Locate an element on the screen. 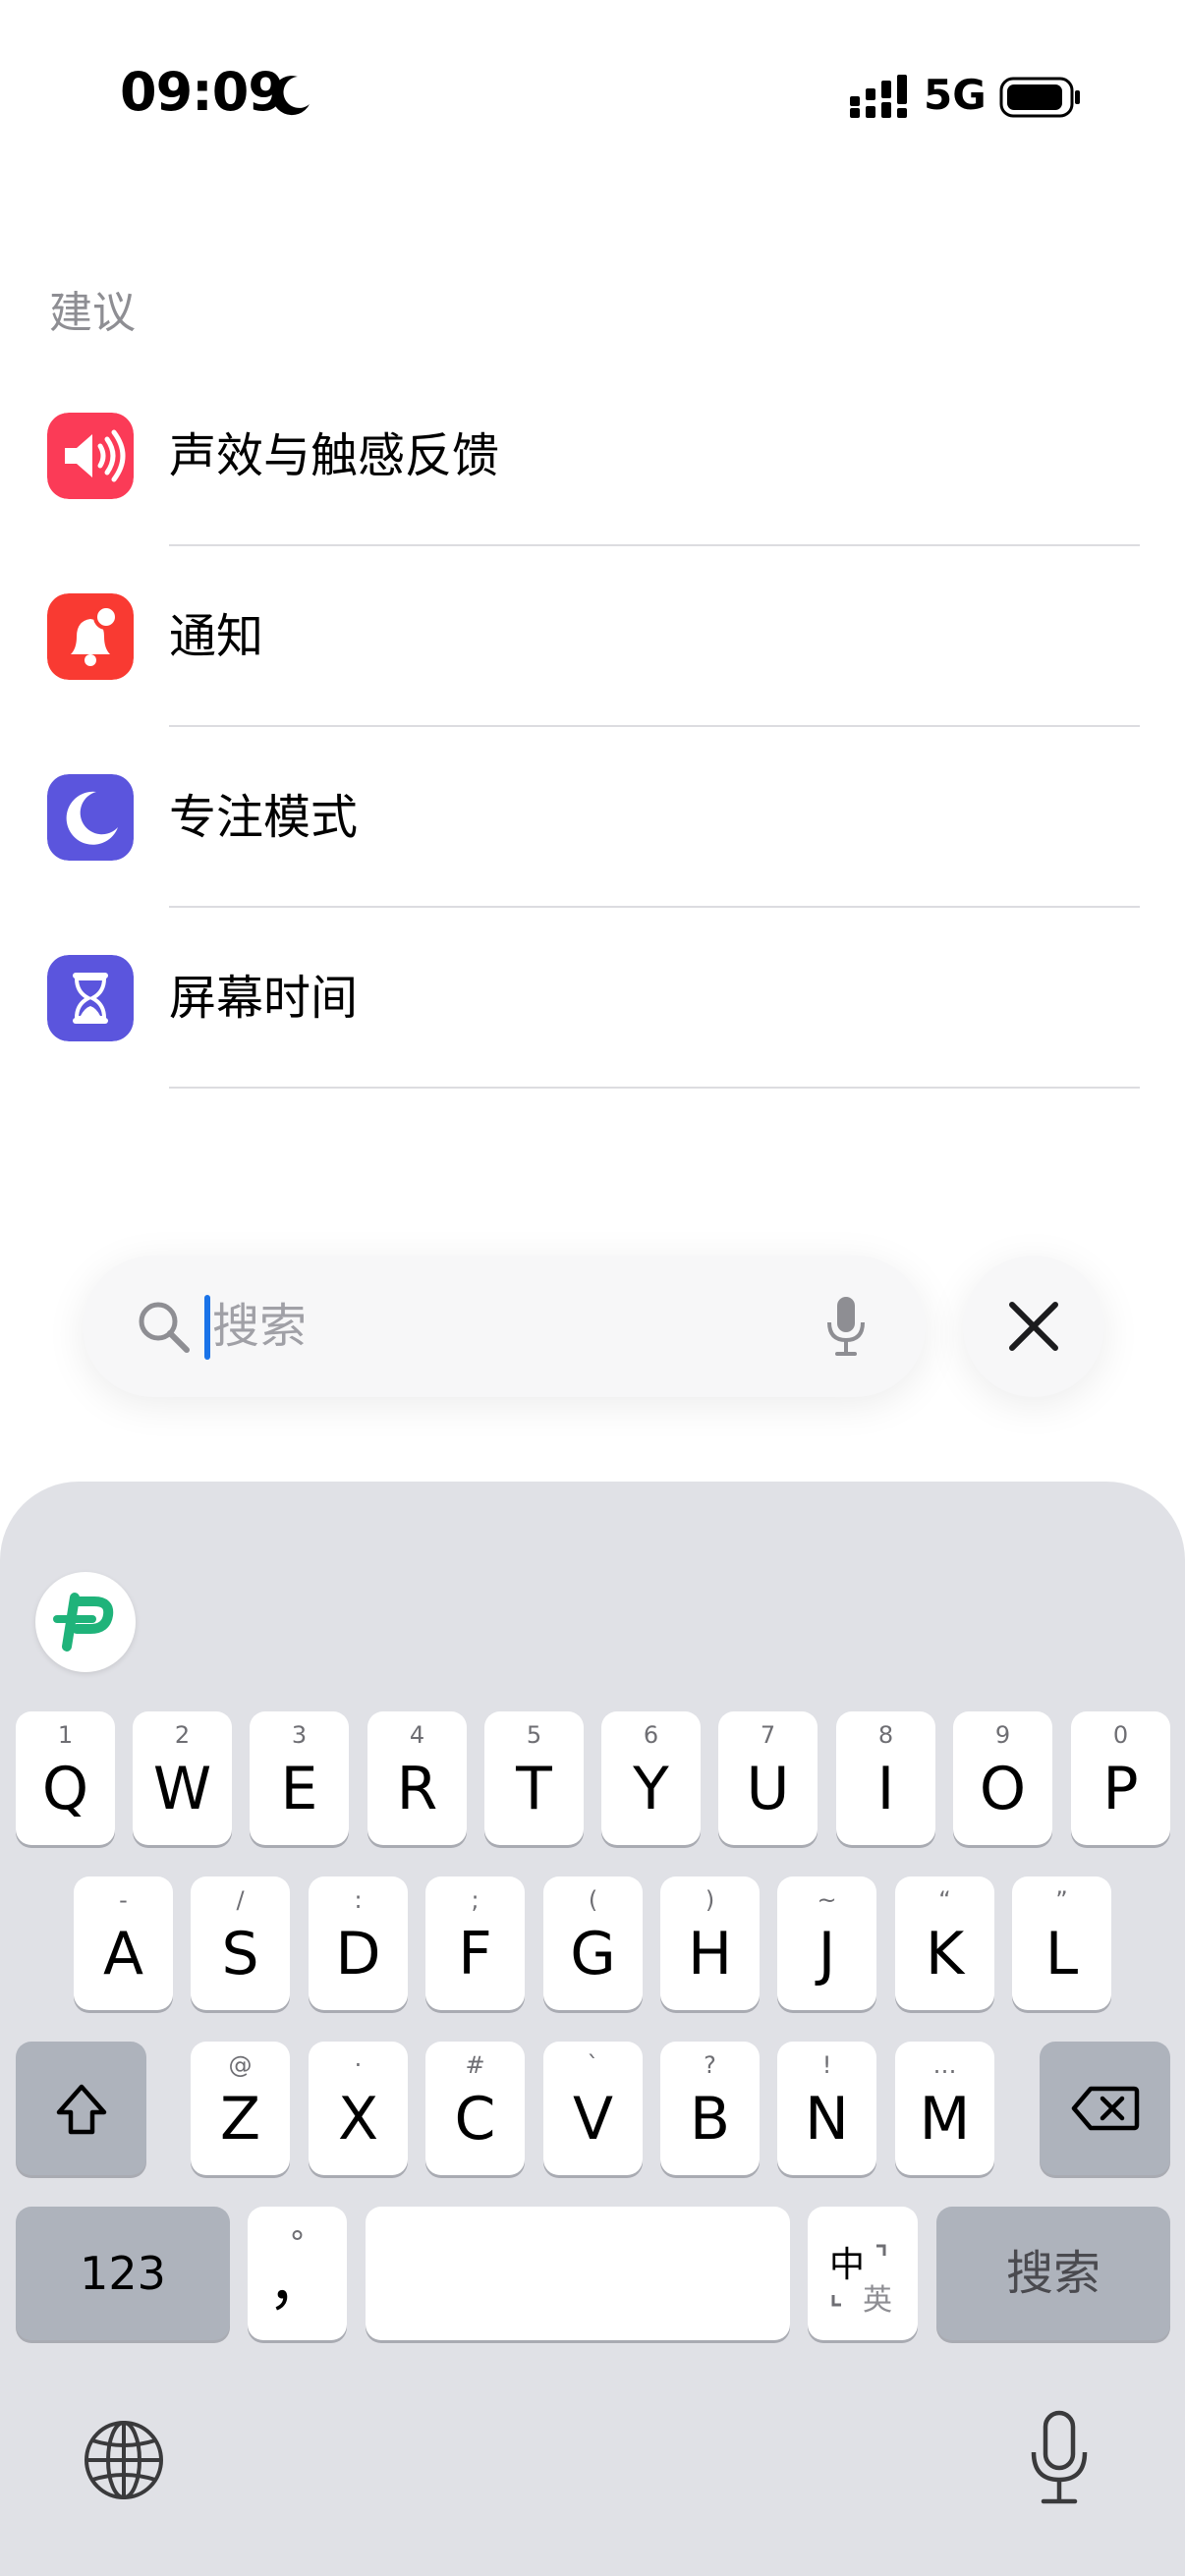 The height and width of the screenshot is (2576, 1185). backspace-icon is located at coordinates (1106, 2108).